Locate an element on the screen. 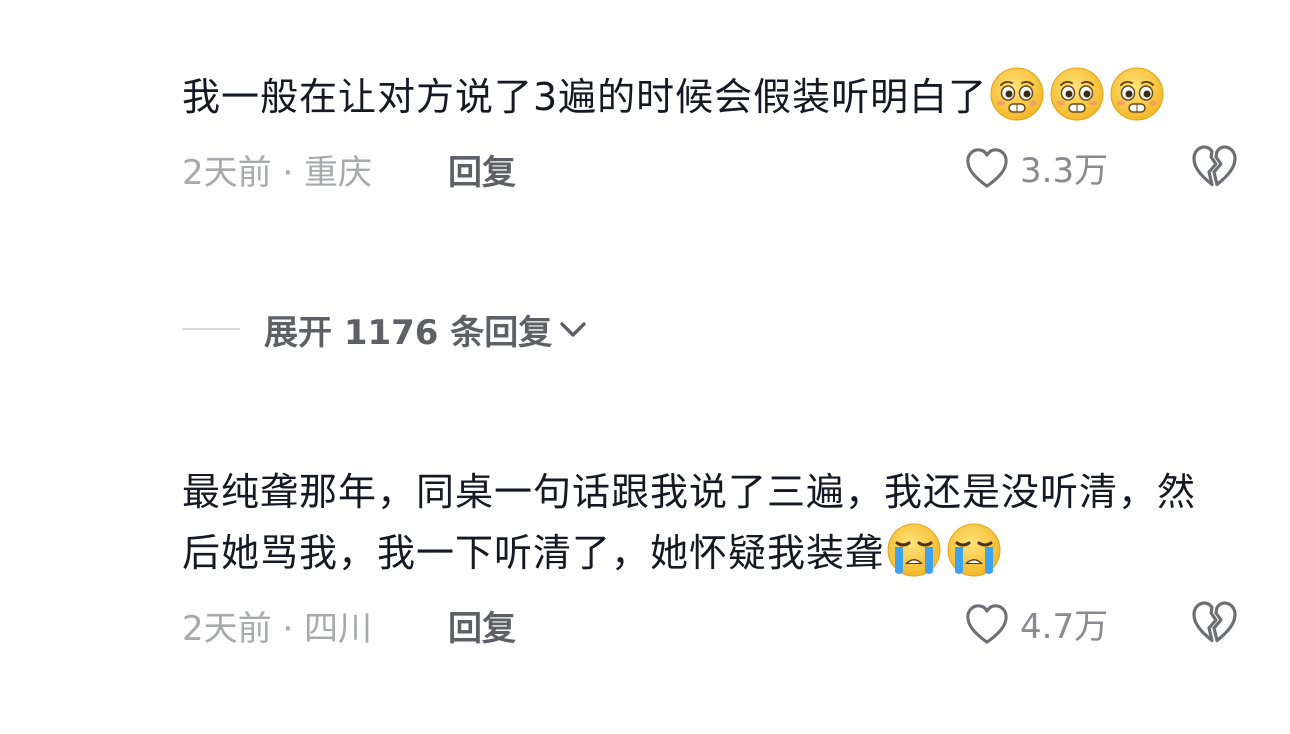  comment-time-location: 2天前 · 重庆 is located at coordinates (277, 173).